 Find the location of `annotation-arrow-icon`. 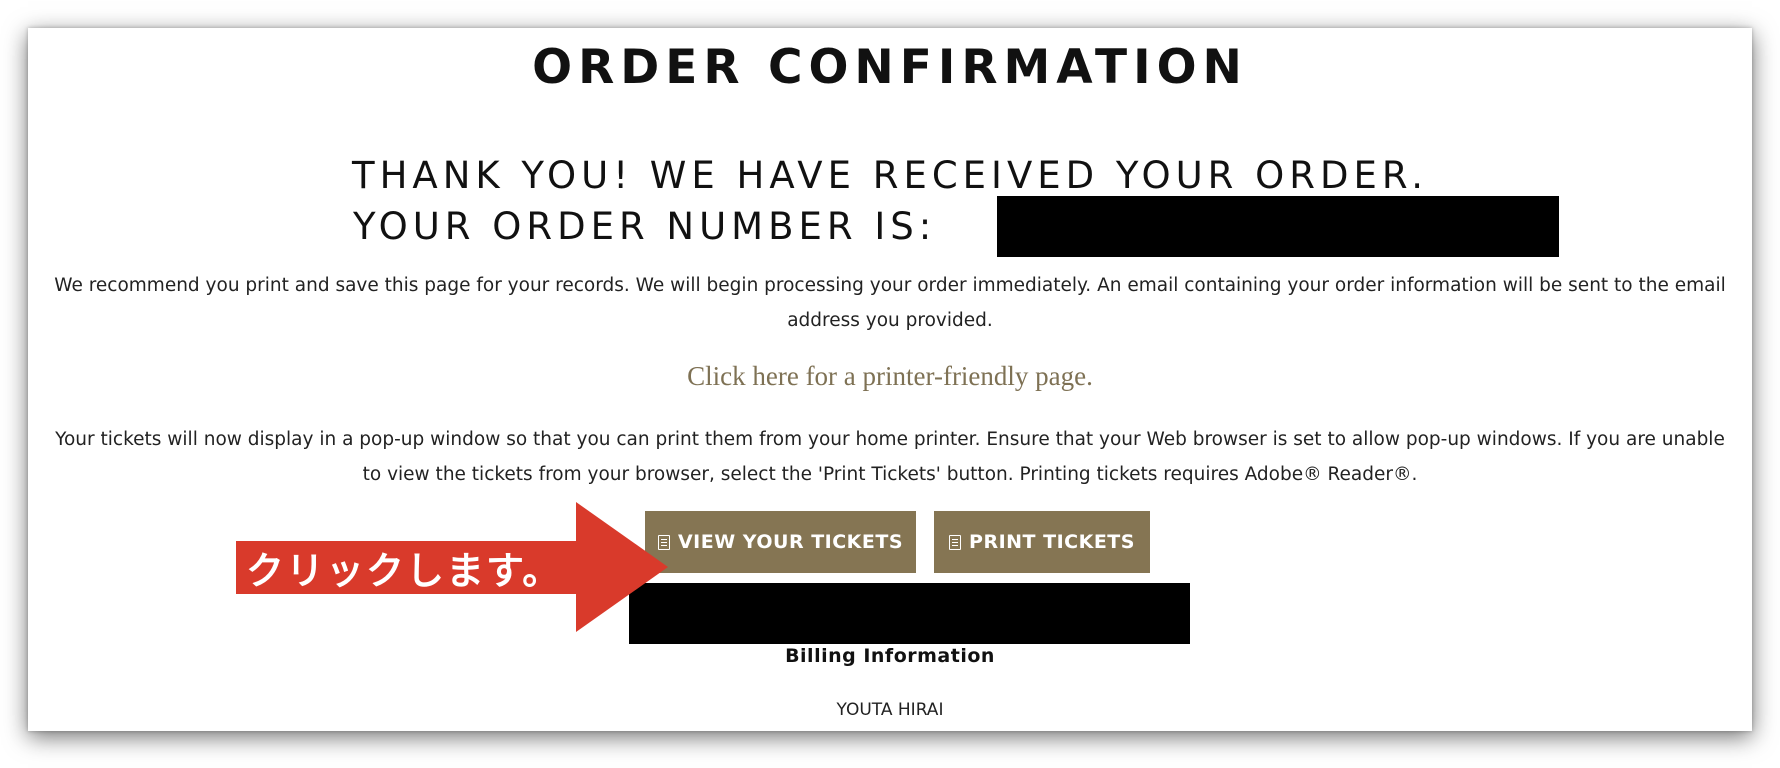

annotation-arrow-icon is located at coordinates (622, 567).